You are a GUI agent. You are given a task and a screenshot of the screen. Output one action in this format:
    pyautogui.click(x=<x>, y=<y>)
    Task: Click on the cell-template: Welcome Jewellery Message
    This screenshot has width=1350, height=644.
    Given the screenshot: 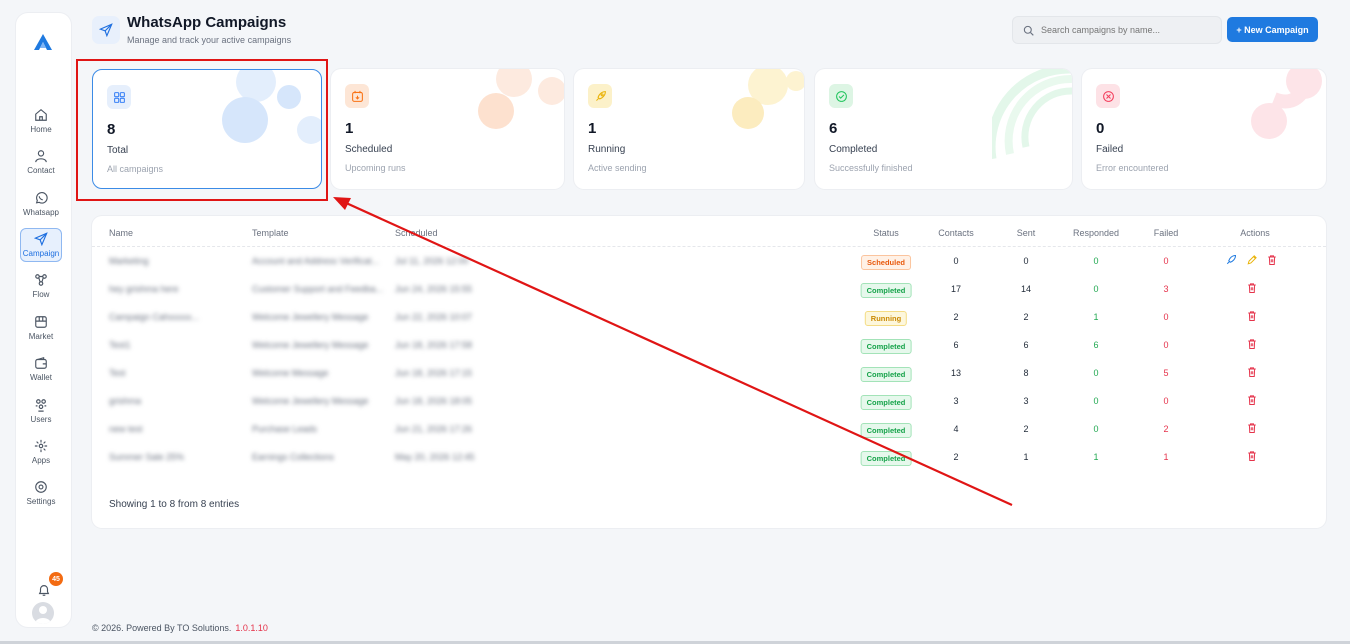 What is the action you would take?
    pyautogui.click(x=310, y=345)
    